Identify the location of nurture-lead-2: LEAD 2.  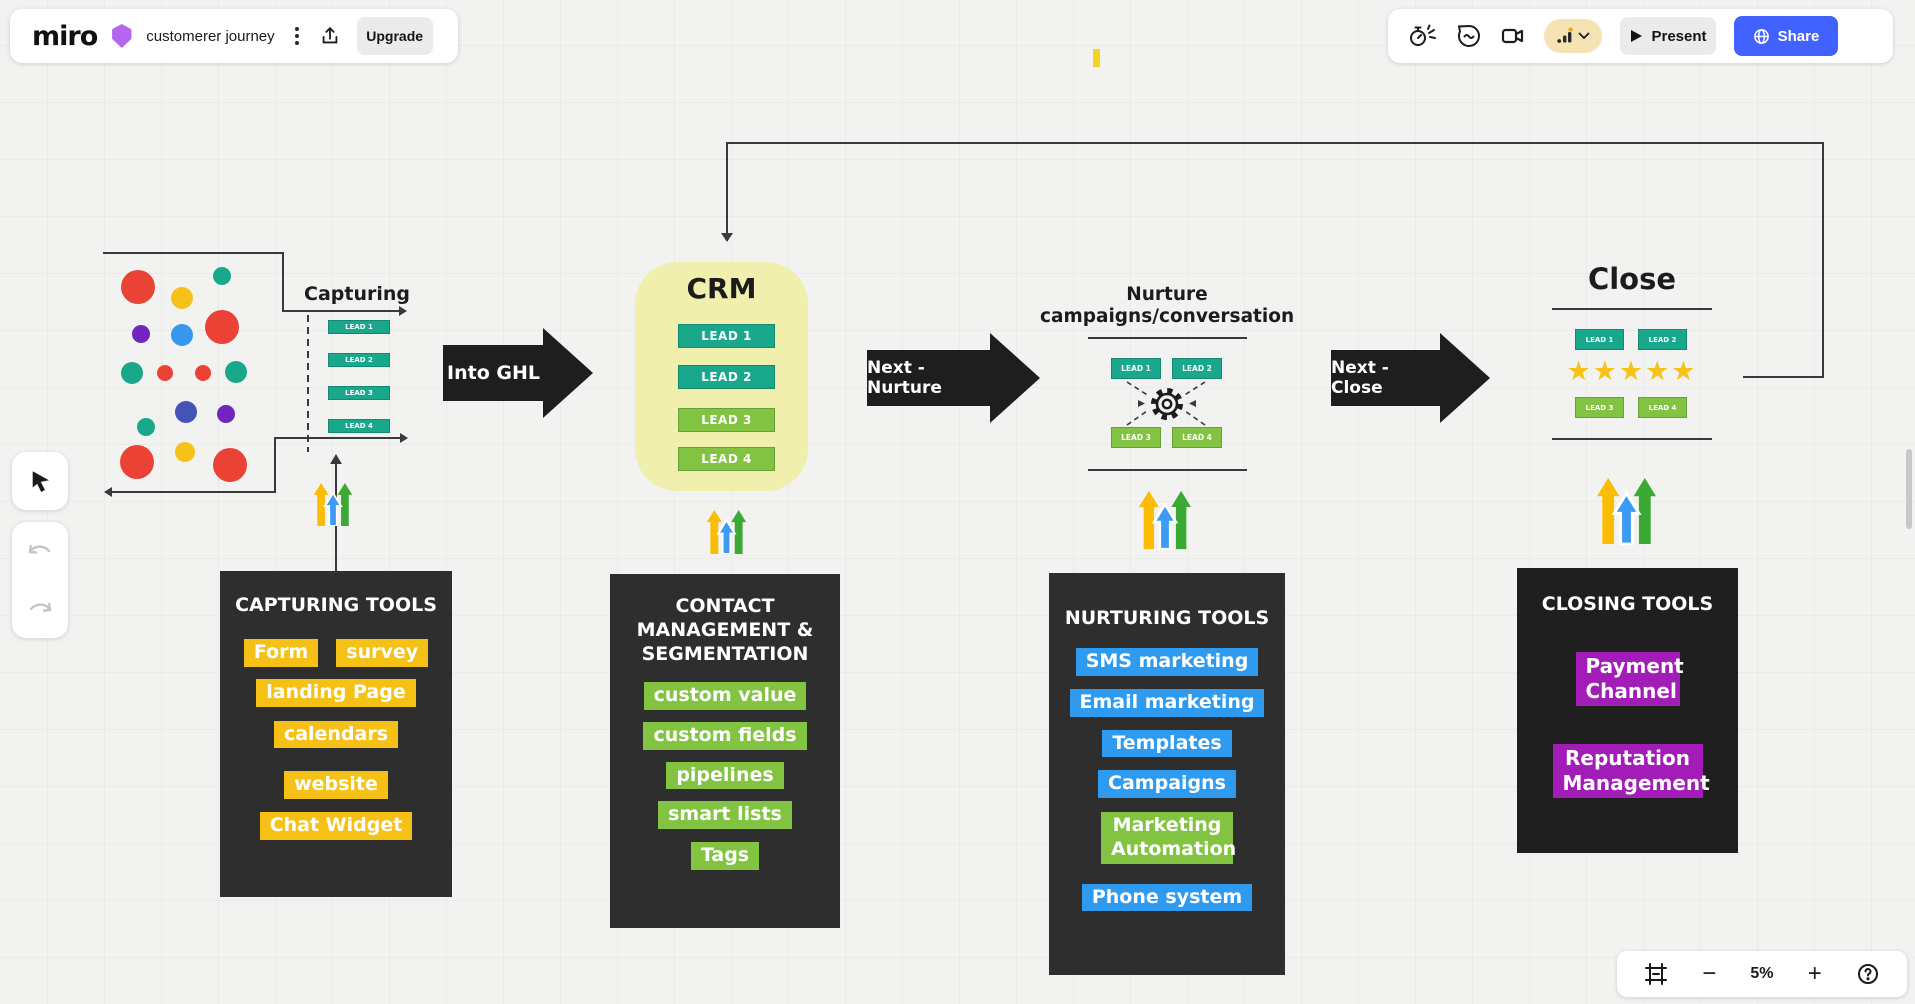
(1197, 368).